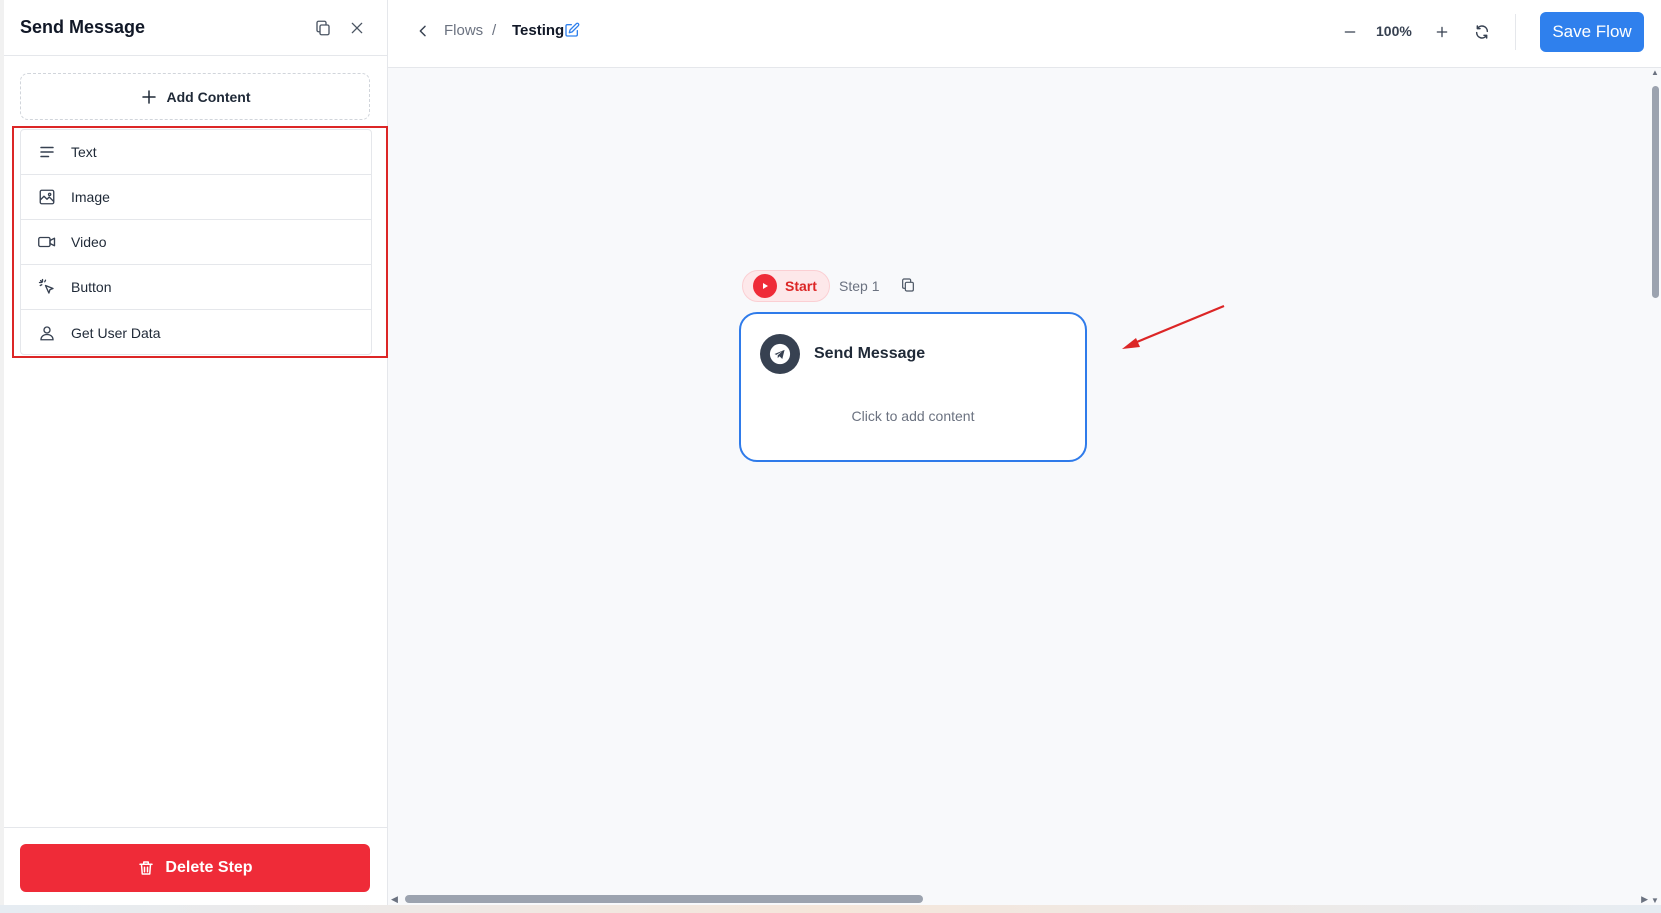 The height and width of the screenshot is (913, 1661). I want to click on content-item-image: Image, so click(196, 197).